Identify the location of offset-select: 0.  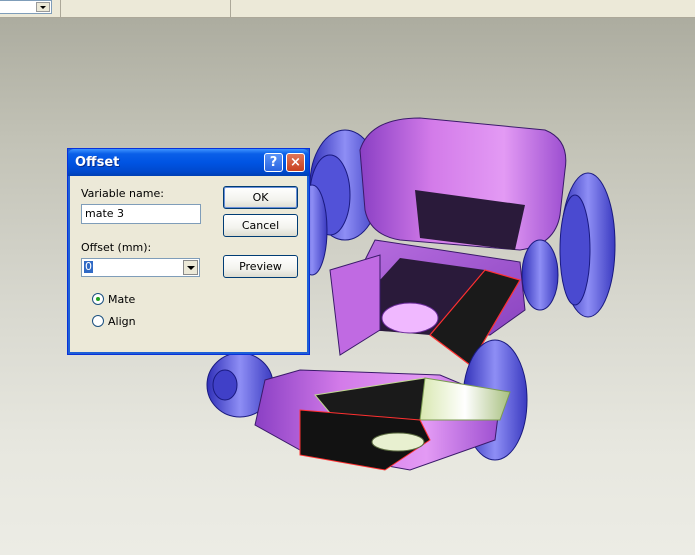
(140, 267).